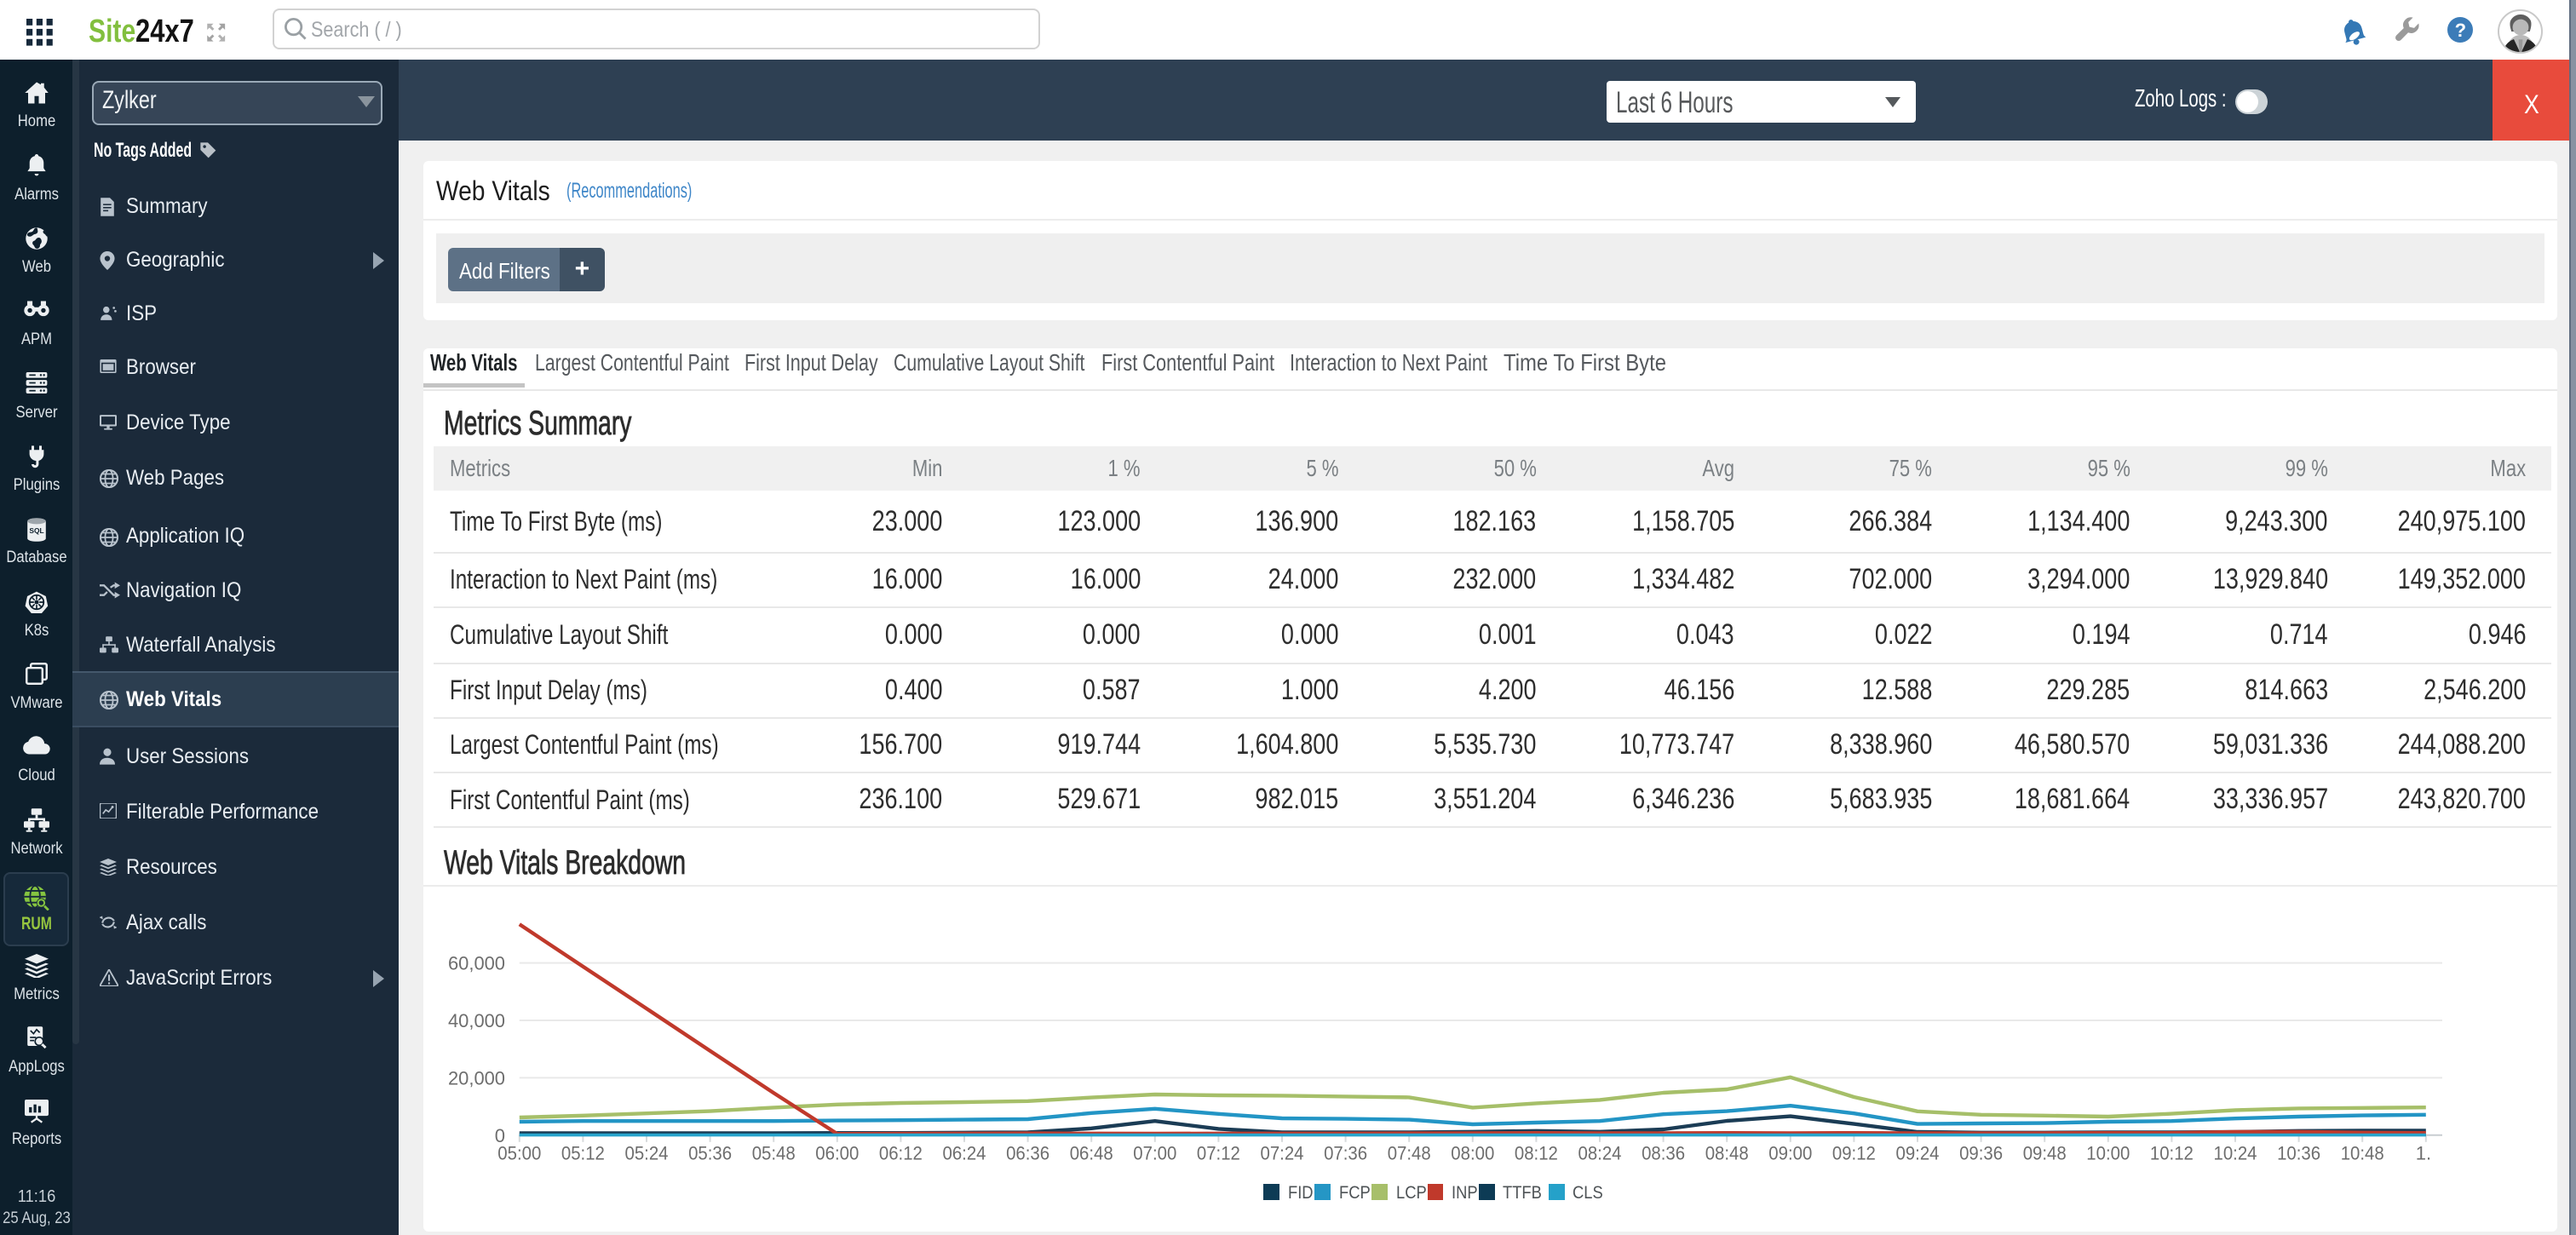  What do you see at coordinates (477, 963) in the screenshot?
I see `svg-text: 60,000` at bounding box center [477, 963].